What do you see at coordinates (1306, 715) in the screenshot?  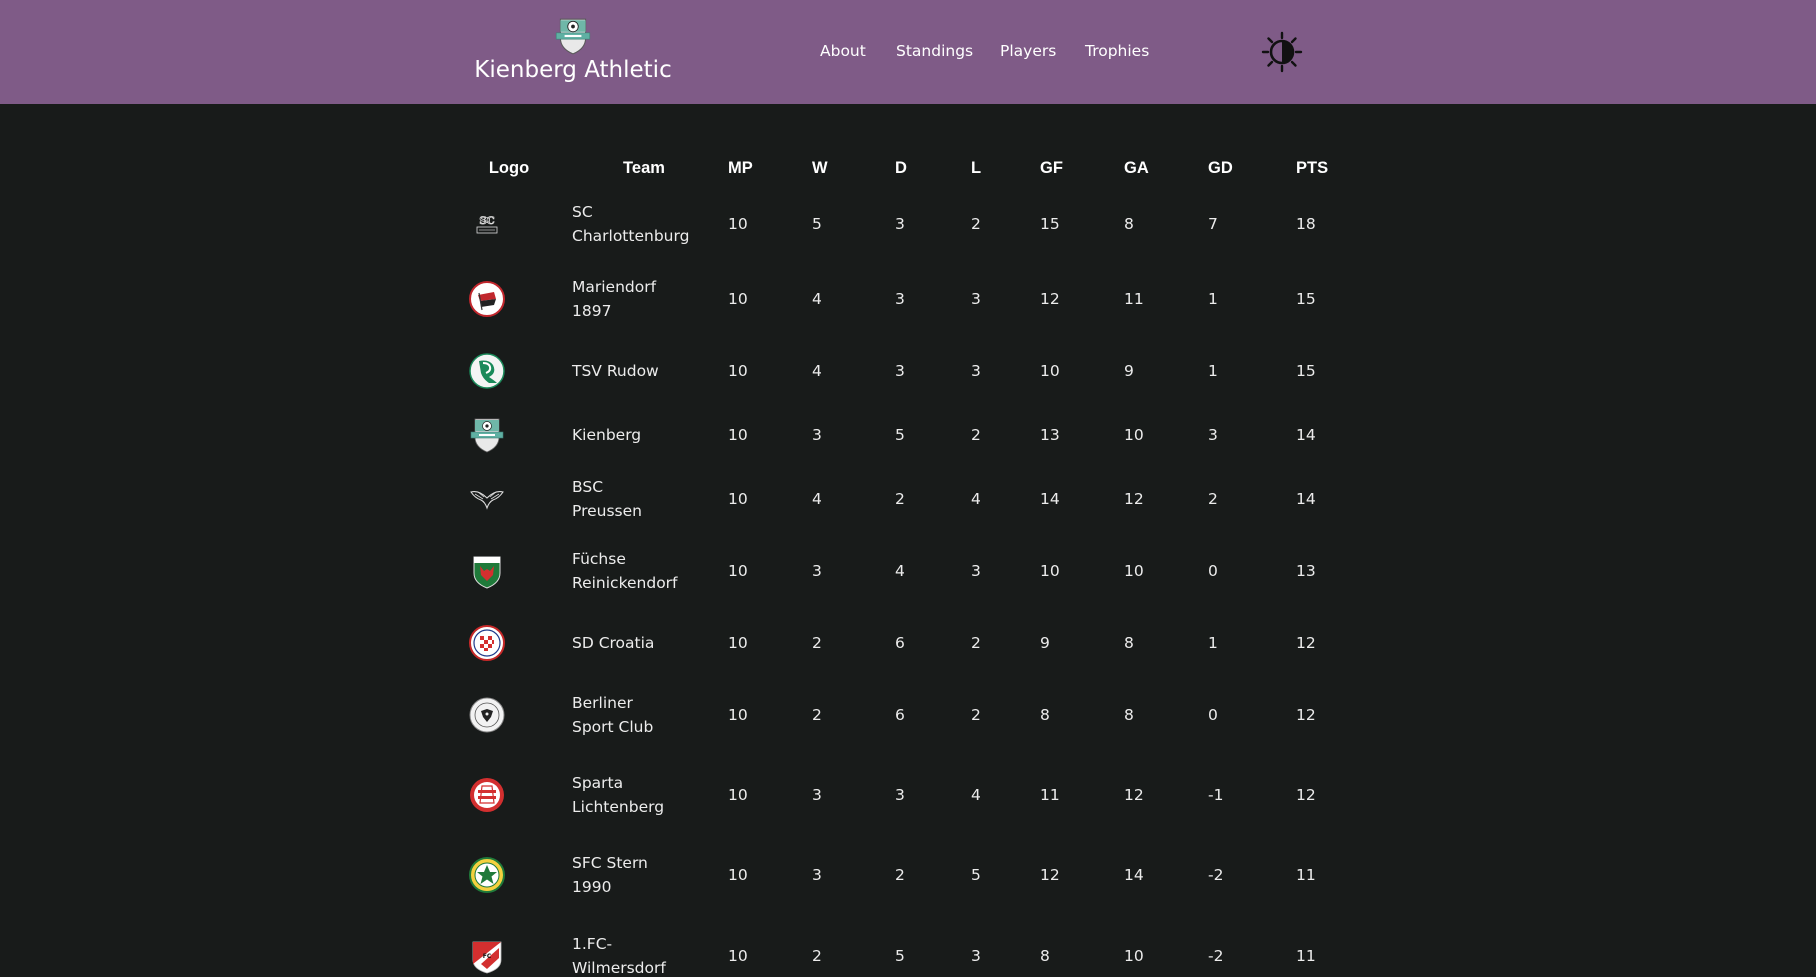 I see `stat-pts: 12` at bounding box center [1306, 715].